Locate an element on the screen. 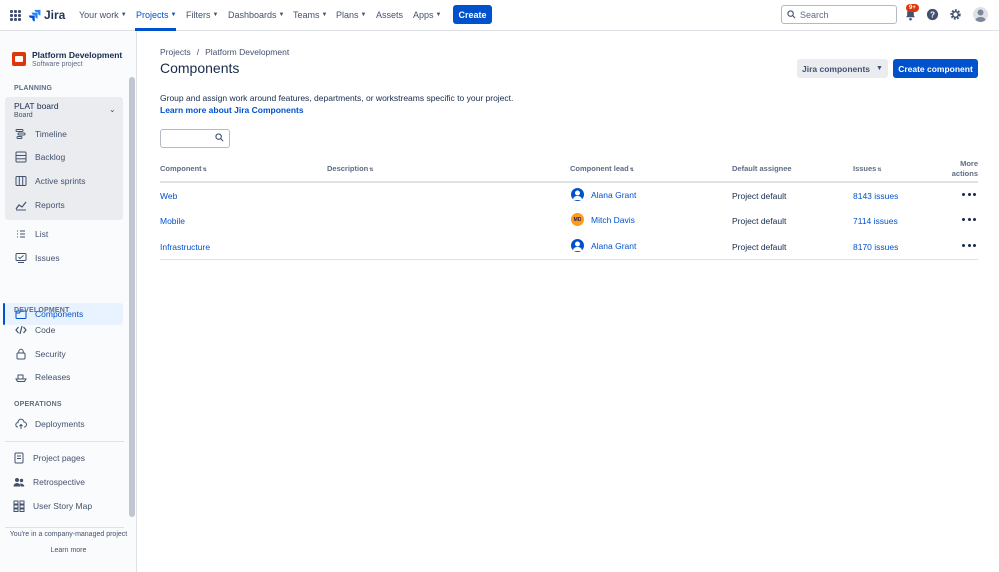  backlog-icon is located at coordinates (21, 157).